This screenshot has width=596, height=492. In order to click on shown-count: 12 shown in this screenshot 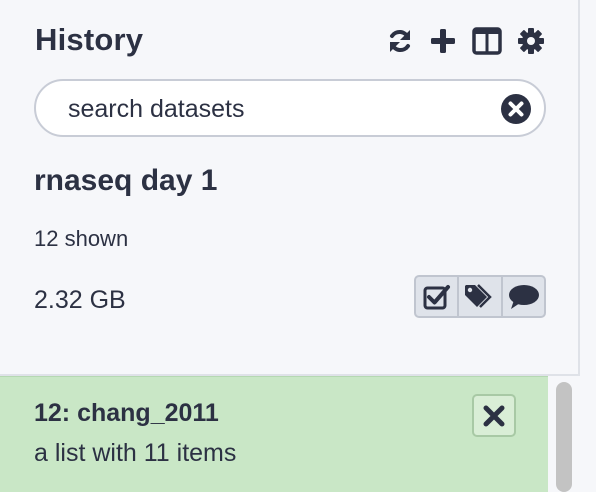, I will do `click(81, 238)`.